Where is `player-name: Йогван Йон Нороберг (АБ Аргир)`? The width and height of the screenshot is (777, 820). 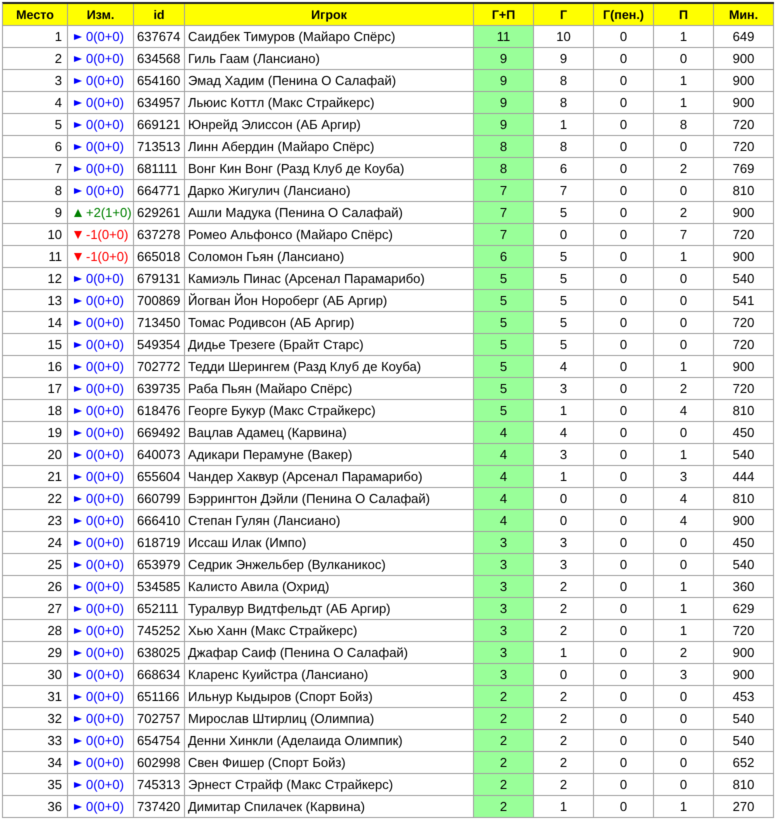
player-name: Йогван Йон Нороберг (АБ Аргир) is located at coordinates (288, 300).